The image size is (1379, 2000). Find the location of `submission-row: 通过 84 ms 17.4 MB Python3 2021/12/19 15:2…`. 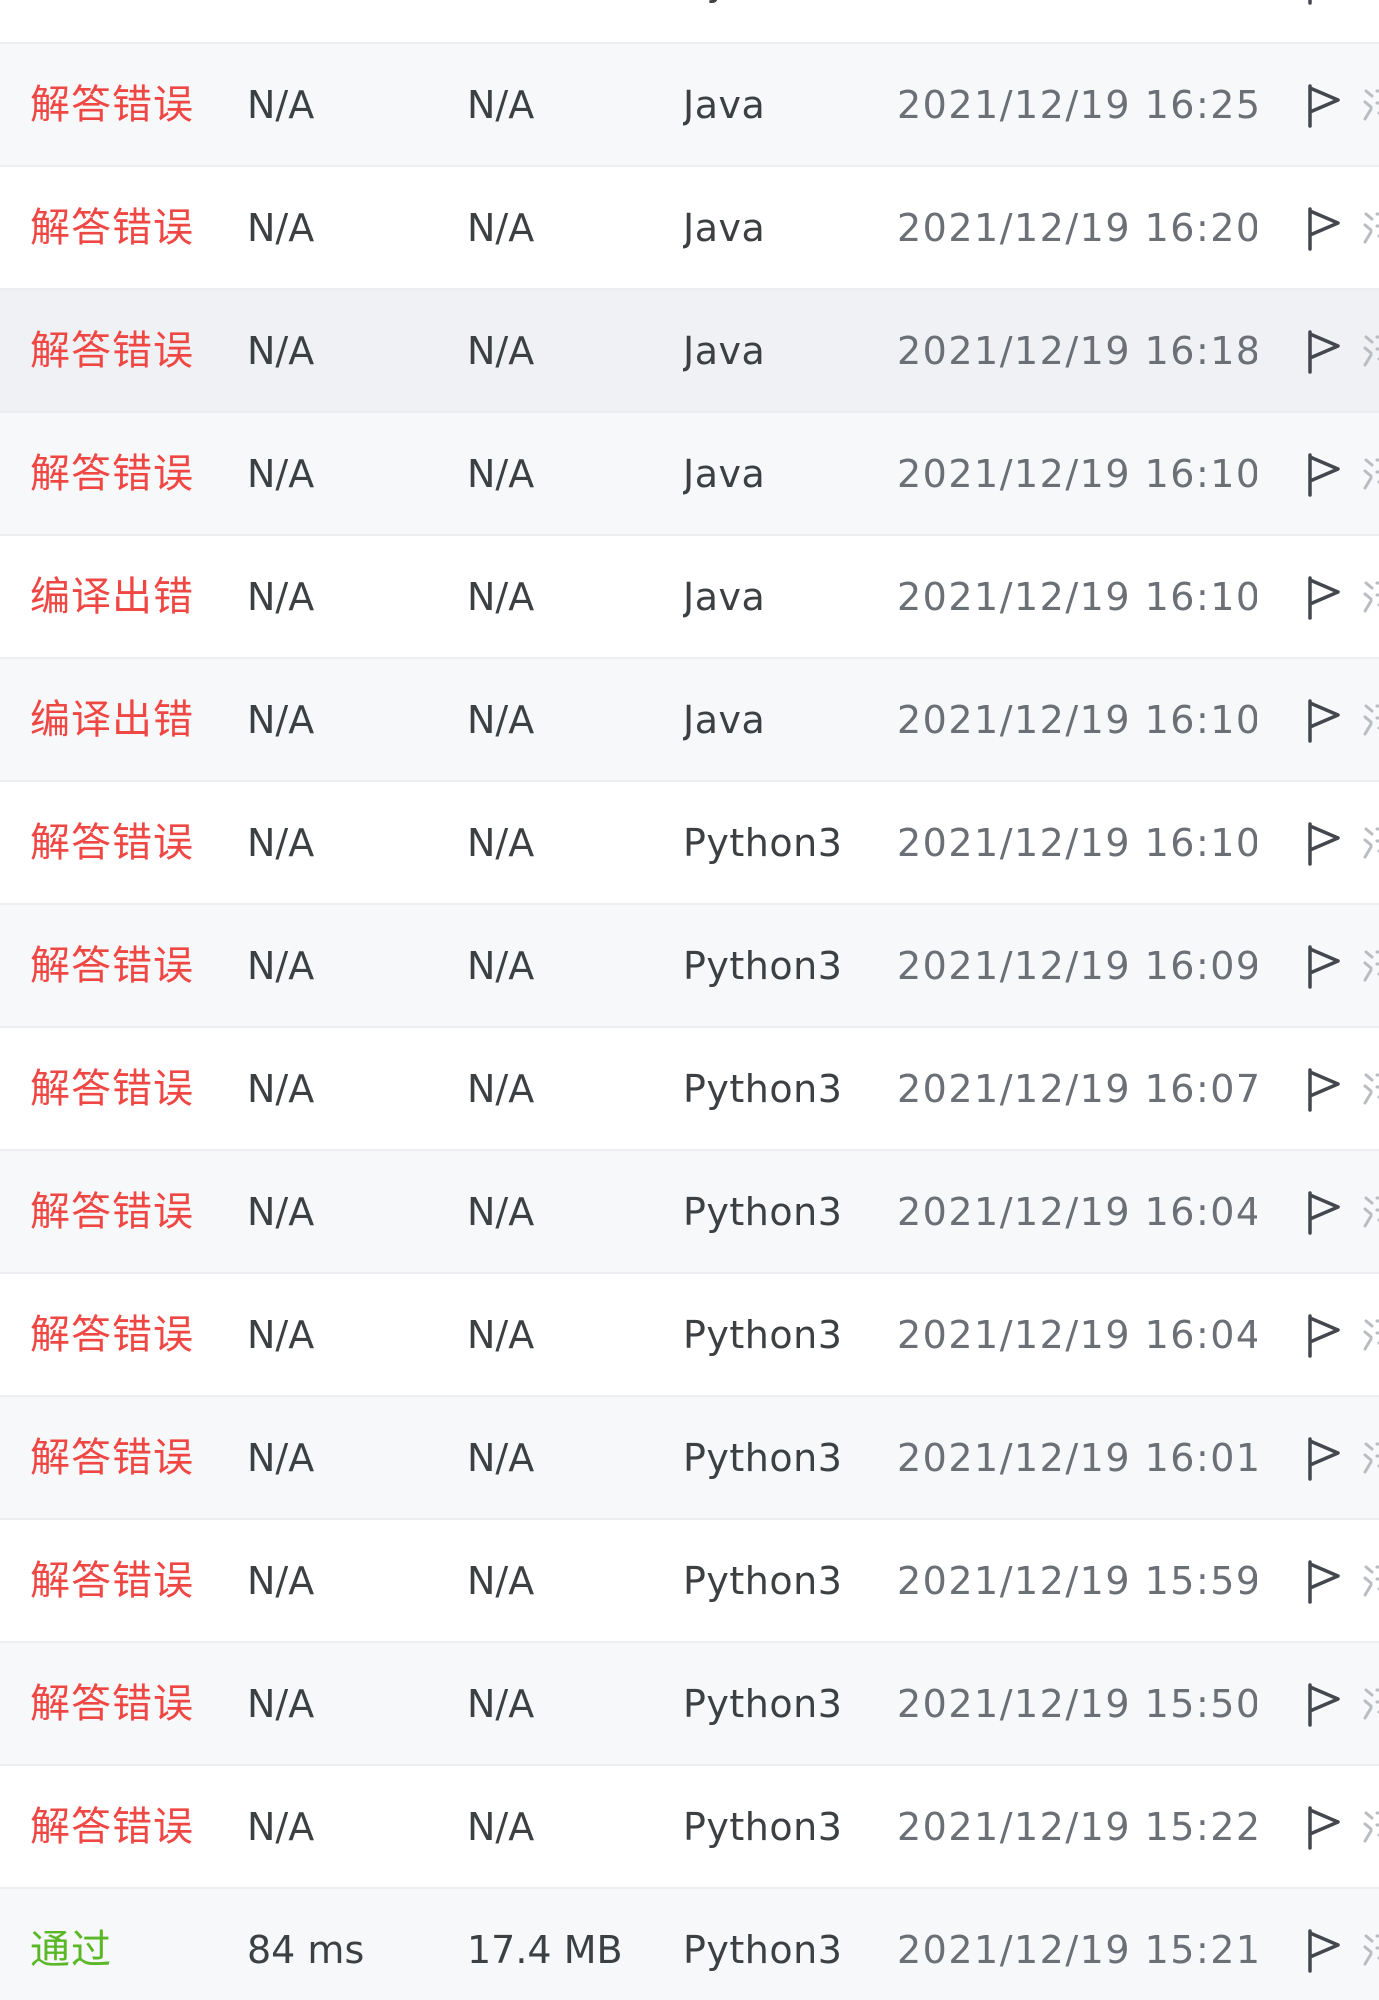

submission-row: 通过 84 ms 17.4 MB Python3 2021/12/19 15:2… is located at coordinates (689, 1944).